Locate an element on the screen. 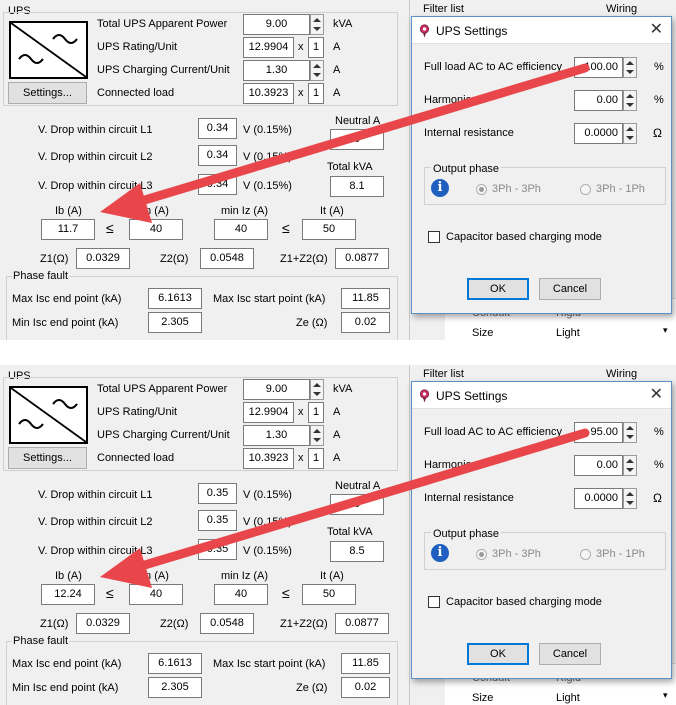  capacitor-charging-label: Capacitor based charging mode is located at coordinates (524, 237).